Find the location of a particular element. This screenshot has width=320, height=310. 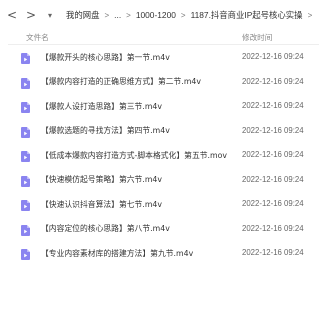

file-row: 【专业内容素材库的搭建方法】第九节.m4v 2022-12-16 09:24 is located at coordinates (159, 253).